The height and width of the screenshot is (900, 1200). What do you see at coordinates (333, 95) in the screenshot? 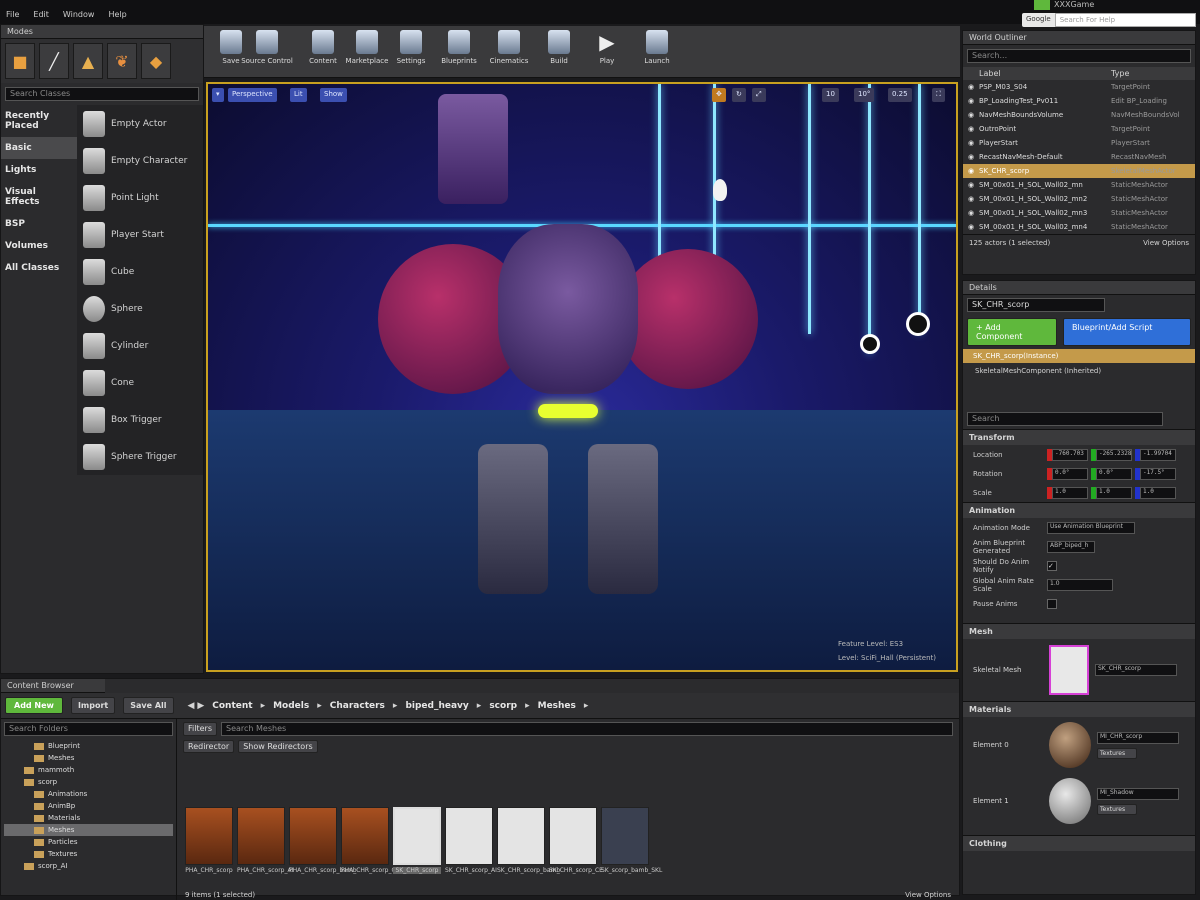
I see `show-button: Show` at bounding box center [333, 95].